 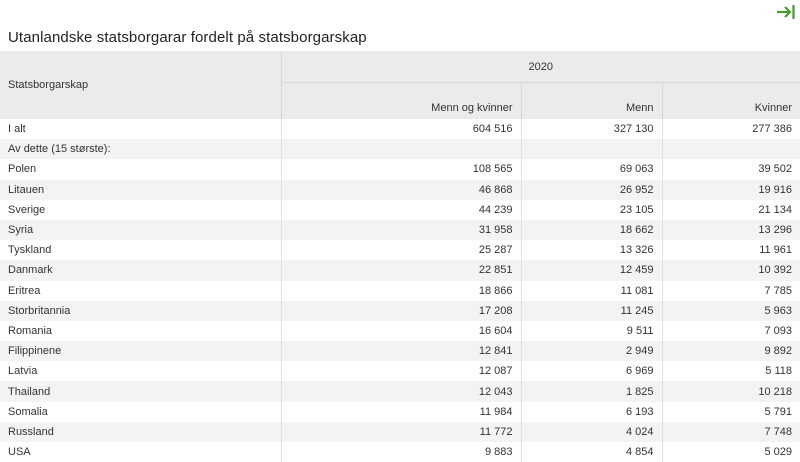 I want to click on women-value: 21 134, so click(x=730, y=209).